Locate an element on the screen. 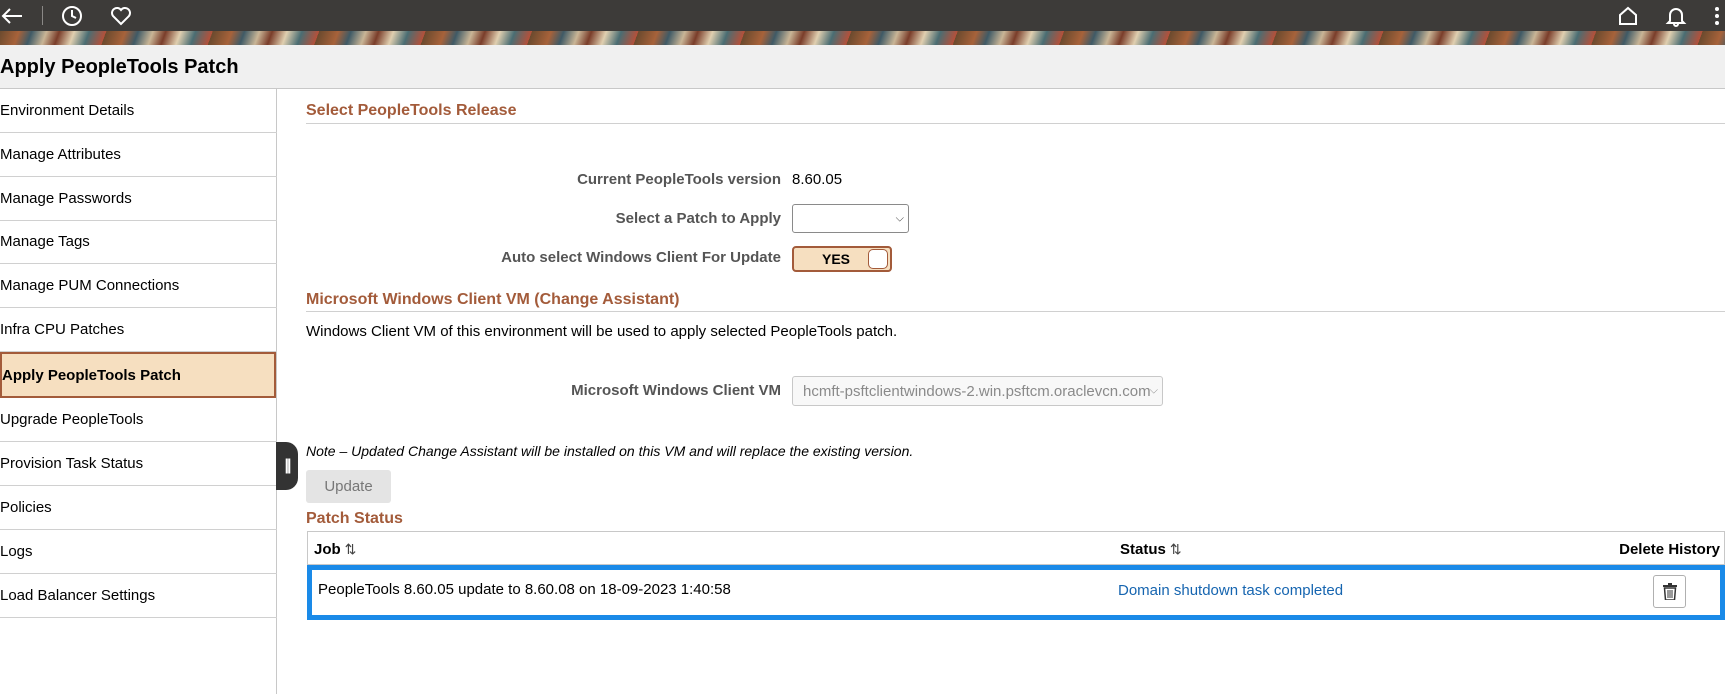 This screenshot has height=694, width=1725. column-header-delete-history: Delete History is located at coordinates (1669, 549).